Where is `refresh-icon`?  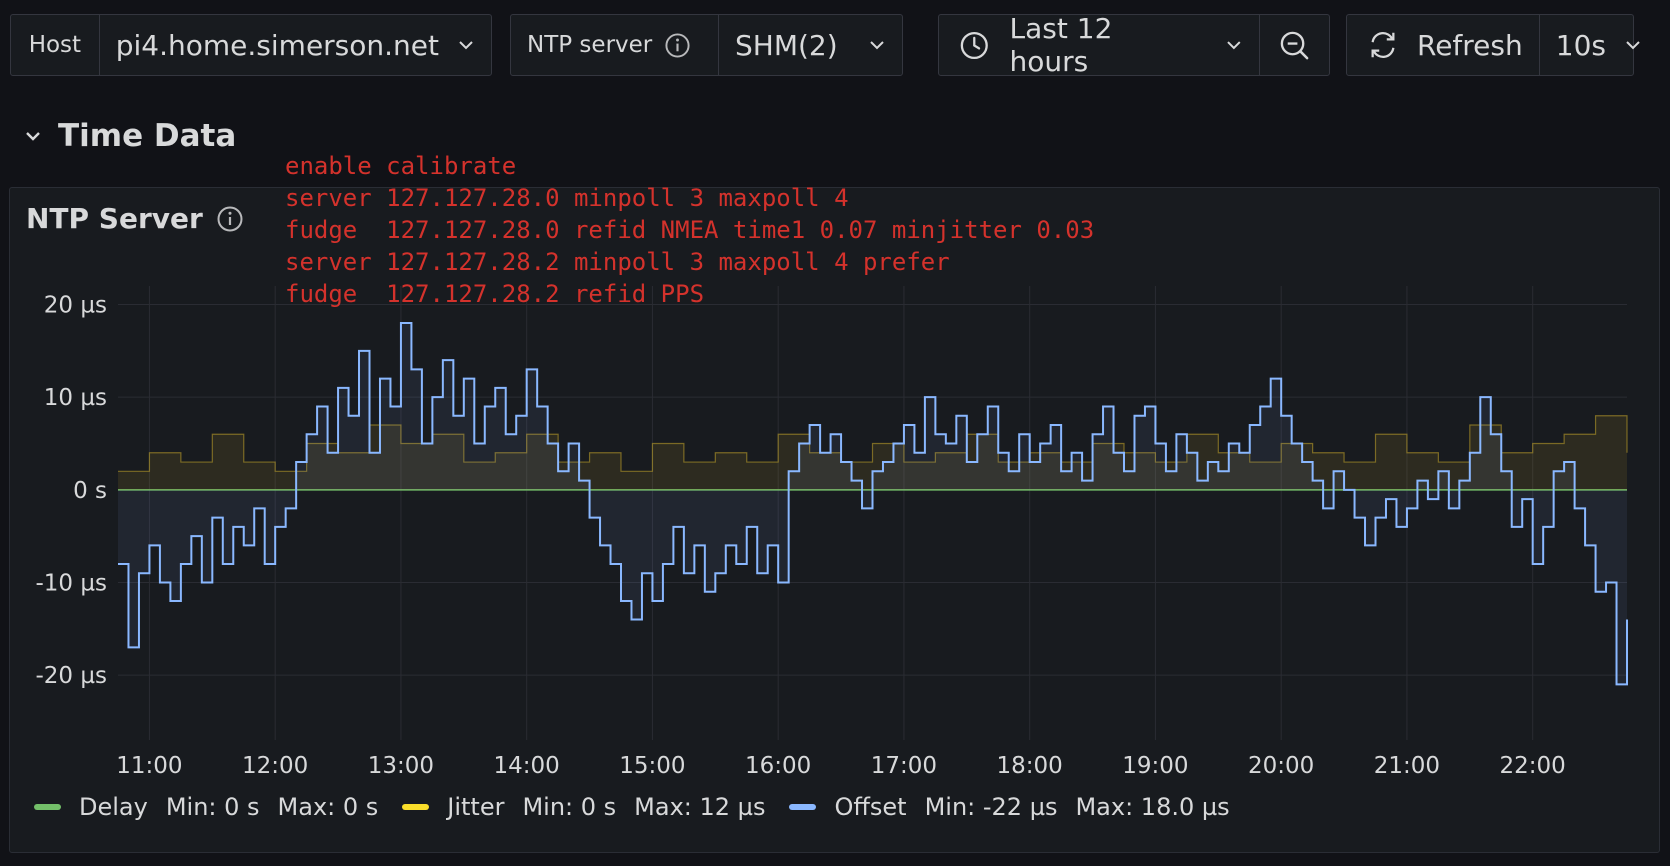 refresh-icon is located at coordinates (1383, 45).